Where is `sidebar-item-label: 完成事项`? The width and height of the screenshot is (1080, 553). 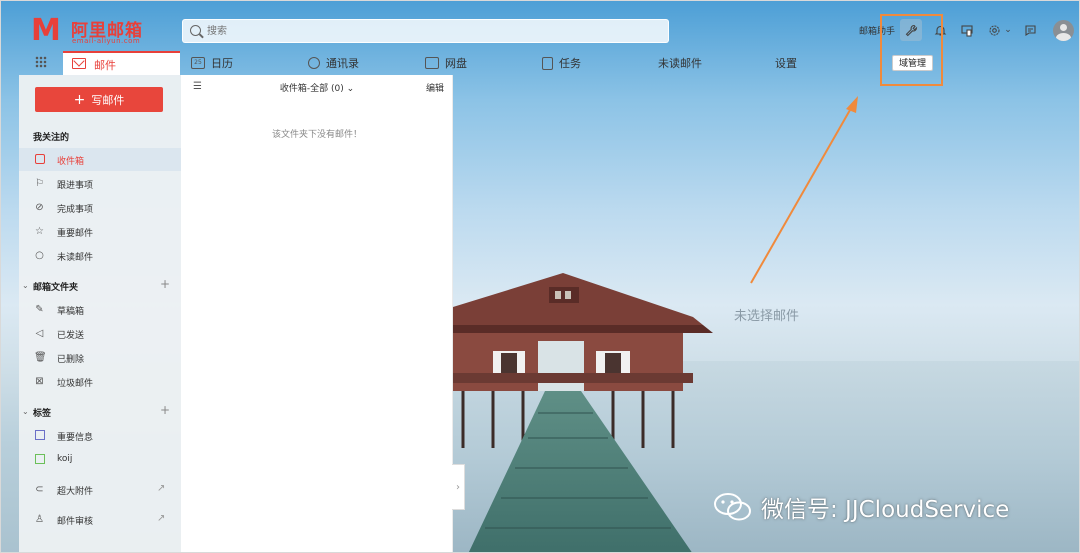 sidebar-item-label: 完成事项 is located at coordinates (75, 210).